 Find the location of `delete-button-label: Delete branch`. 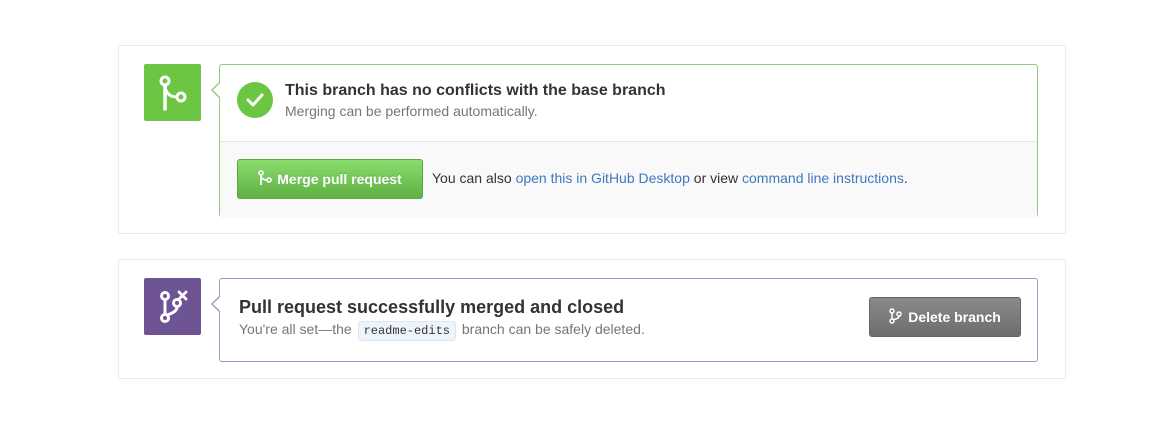

delete-button-label: Delete branch is located at coordinates (954, 317).